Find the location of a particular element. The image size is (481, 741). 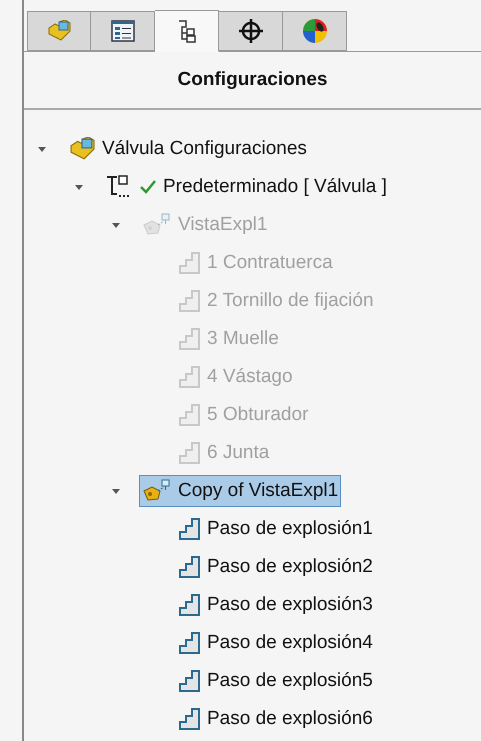

tree-item: Predeterminado [ Válvula ] is located at coordinates (246, 187).